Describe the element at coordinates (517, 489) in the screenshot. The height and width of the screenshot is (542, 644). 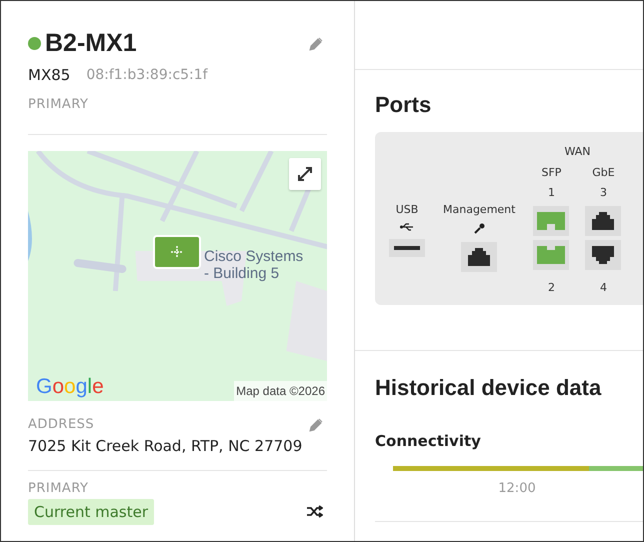
I see `time-label: 12:00` at that location.